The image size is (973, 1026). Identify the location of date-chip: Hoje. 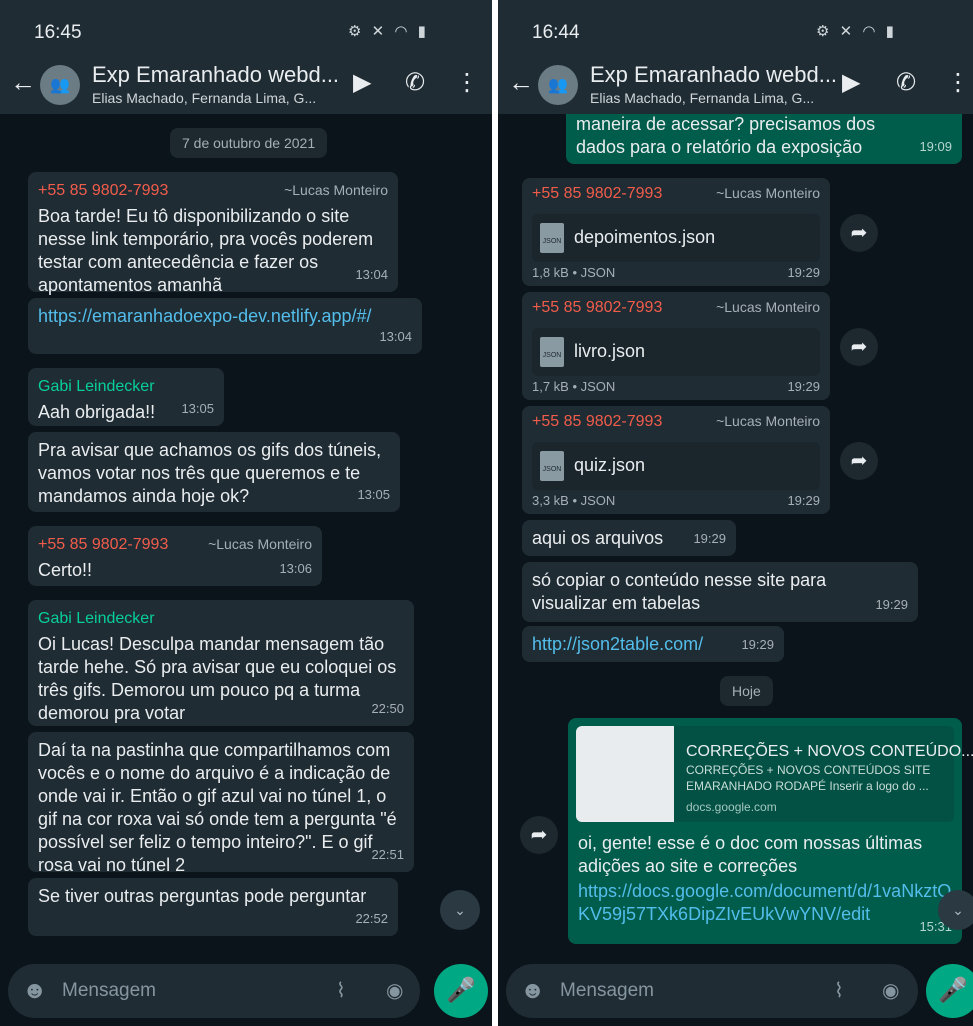
(746, 691).